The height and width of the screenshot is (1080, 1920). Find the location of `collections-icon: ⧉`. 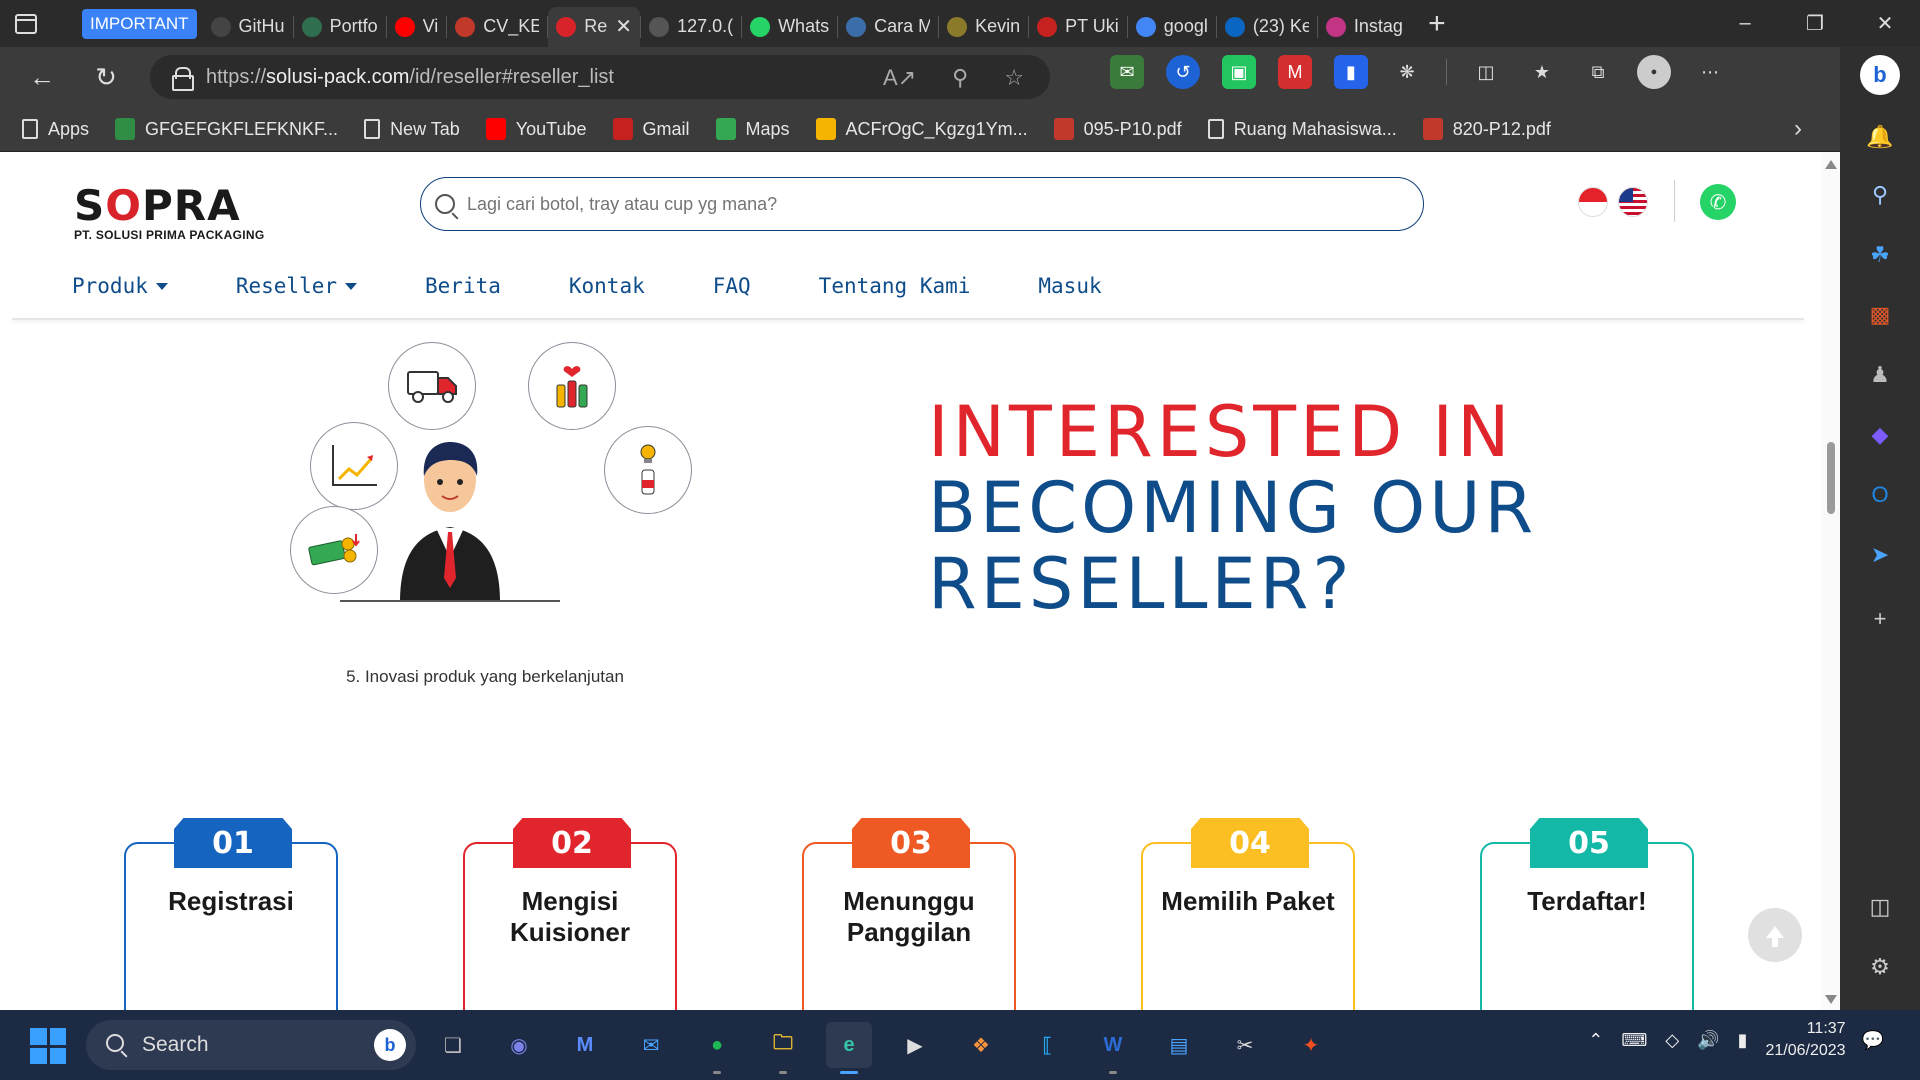

collections-icon: ⧉ is located at coordinates (1598, 72).